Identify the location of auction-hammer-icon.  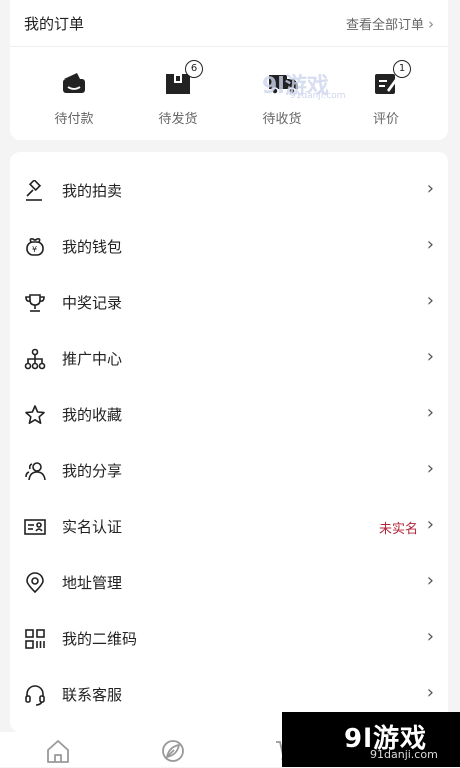
(35, 190).